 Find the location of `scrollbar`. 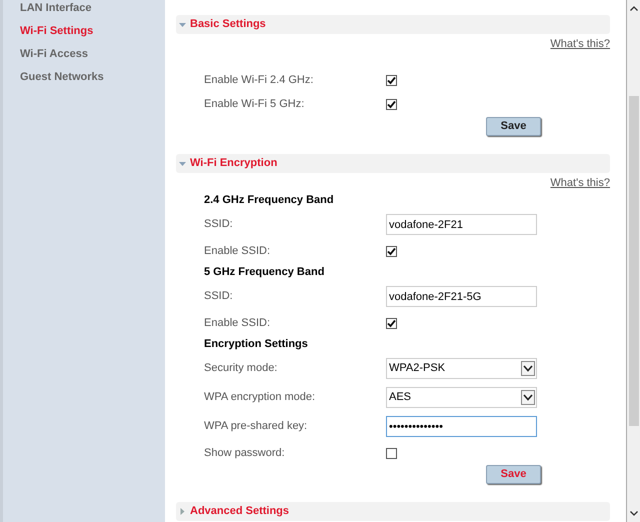

scrollbar is located at coordinates (633, 261).